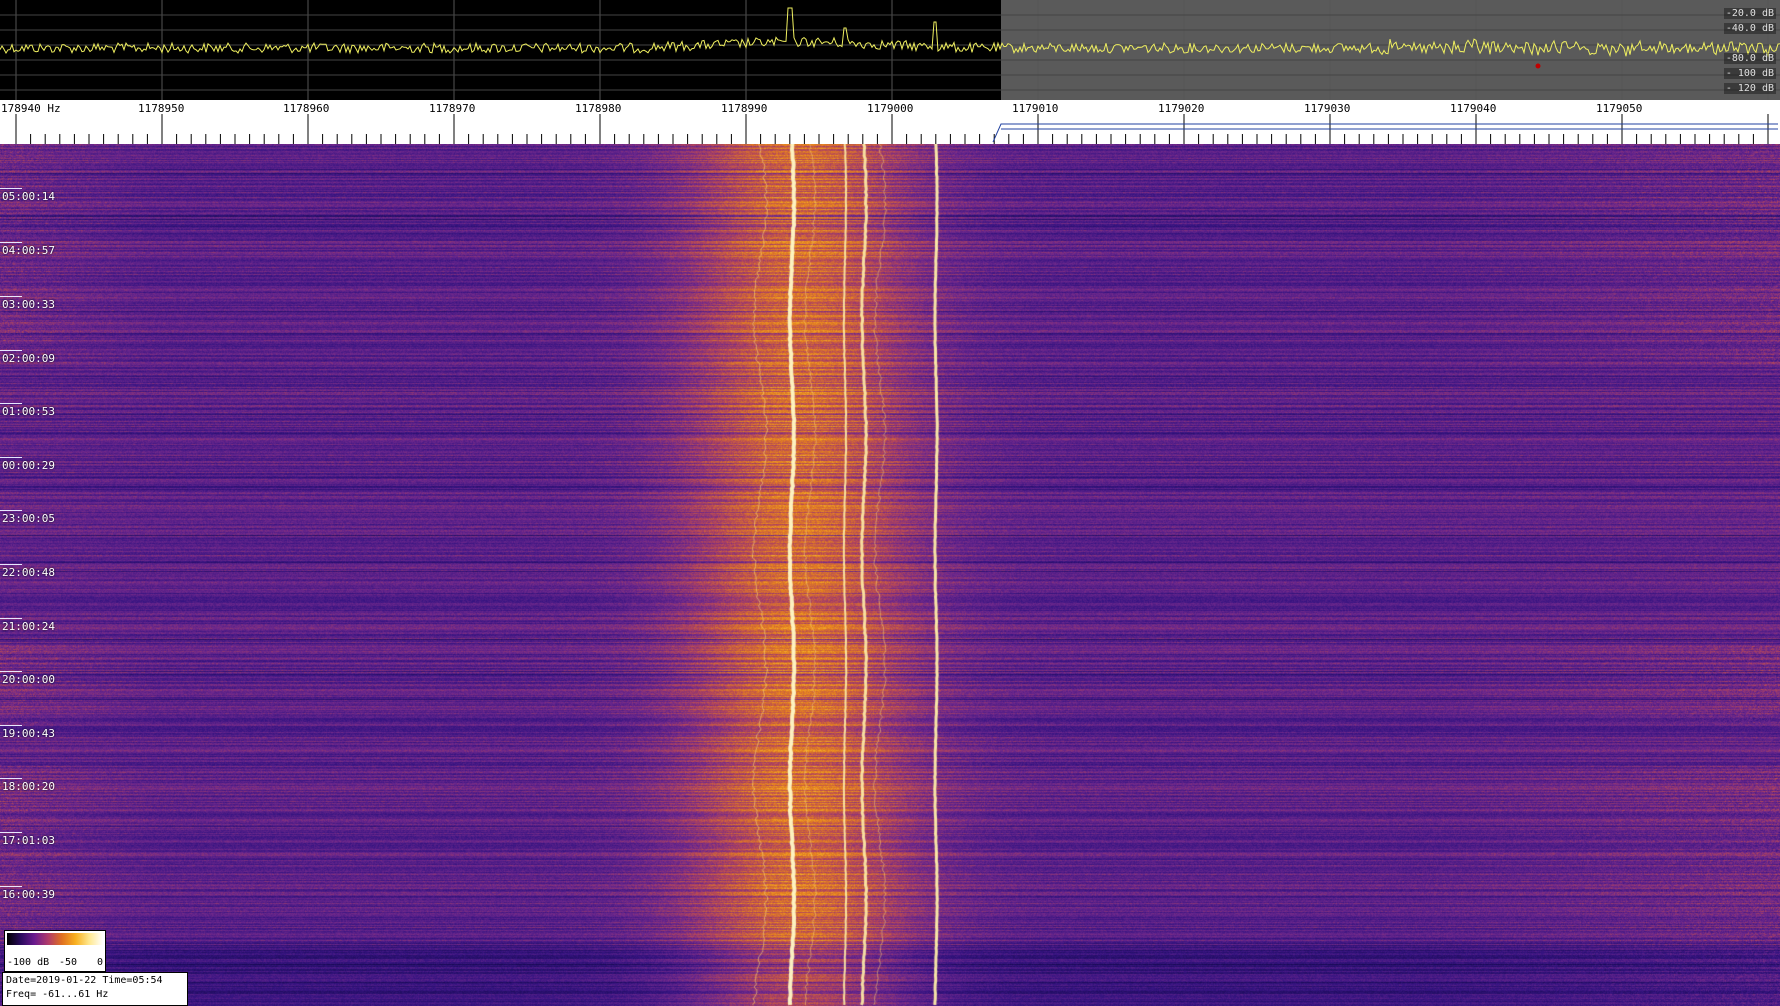 This screenshot has width=1780, height=1006. Describe the element at coordinates (744, 108) in the screenshot. I see `freq-label-5: 1178990` at that location.